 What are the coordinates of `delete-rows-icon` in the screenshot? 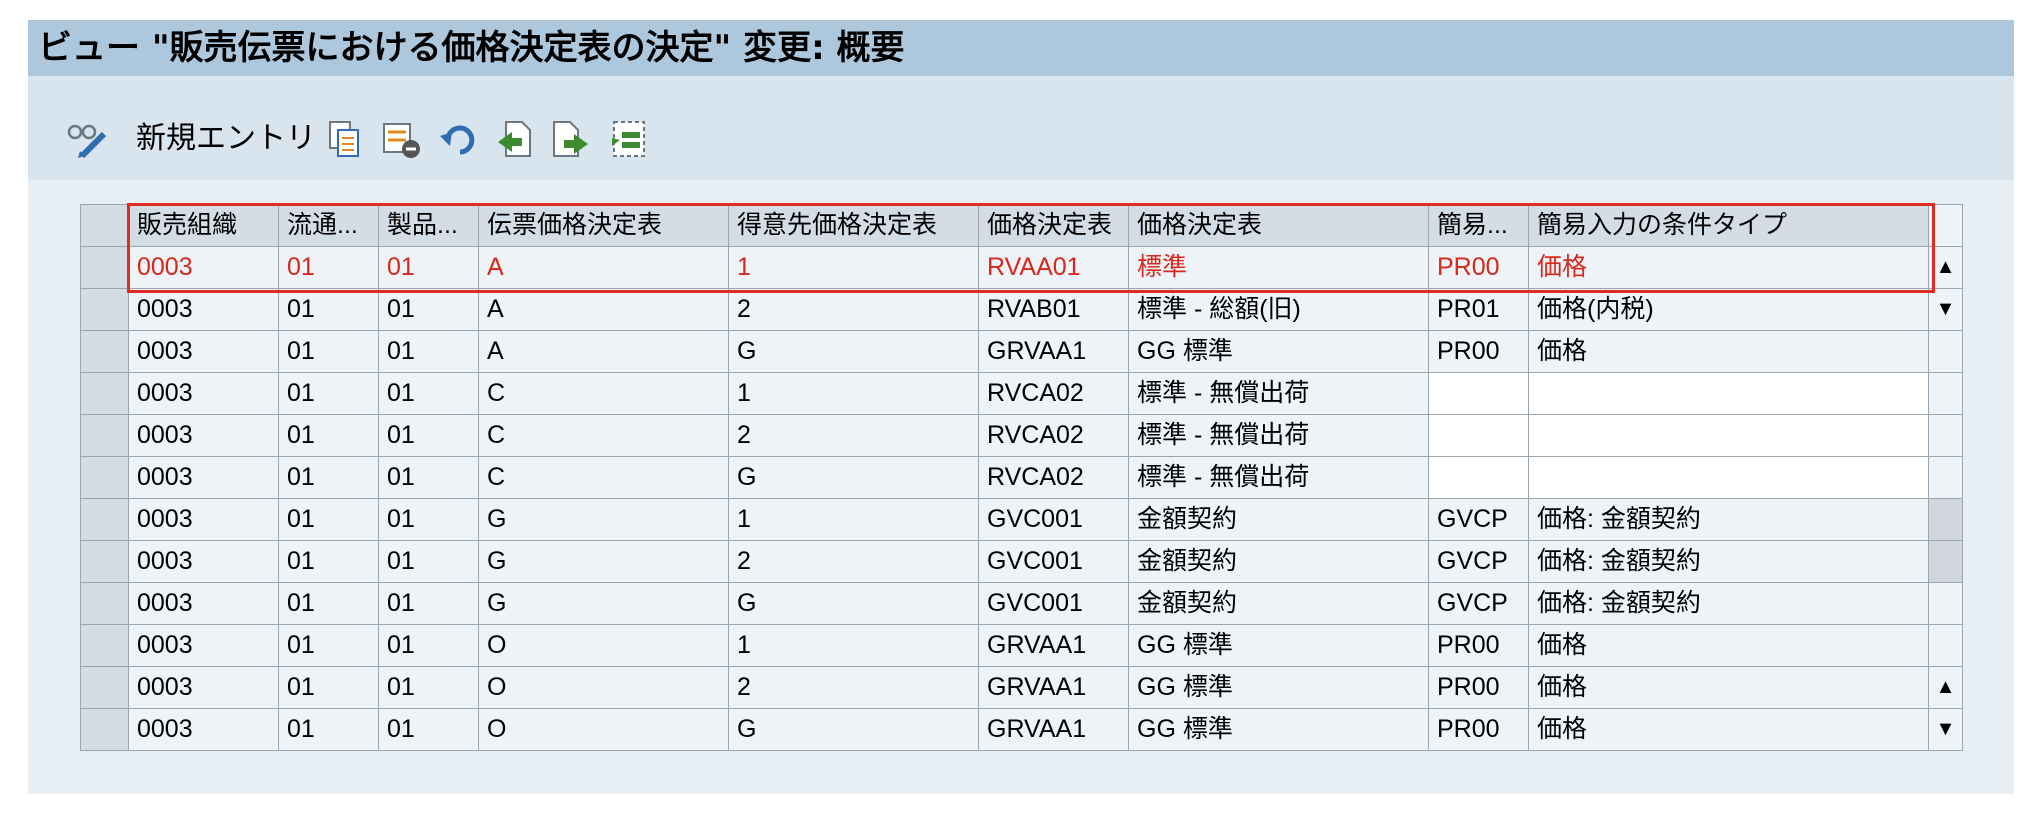 It's located at (401, 140).